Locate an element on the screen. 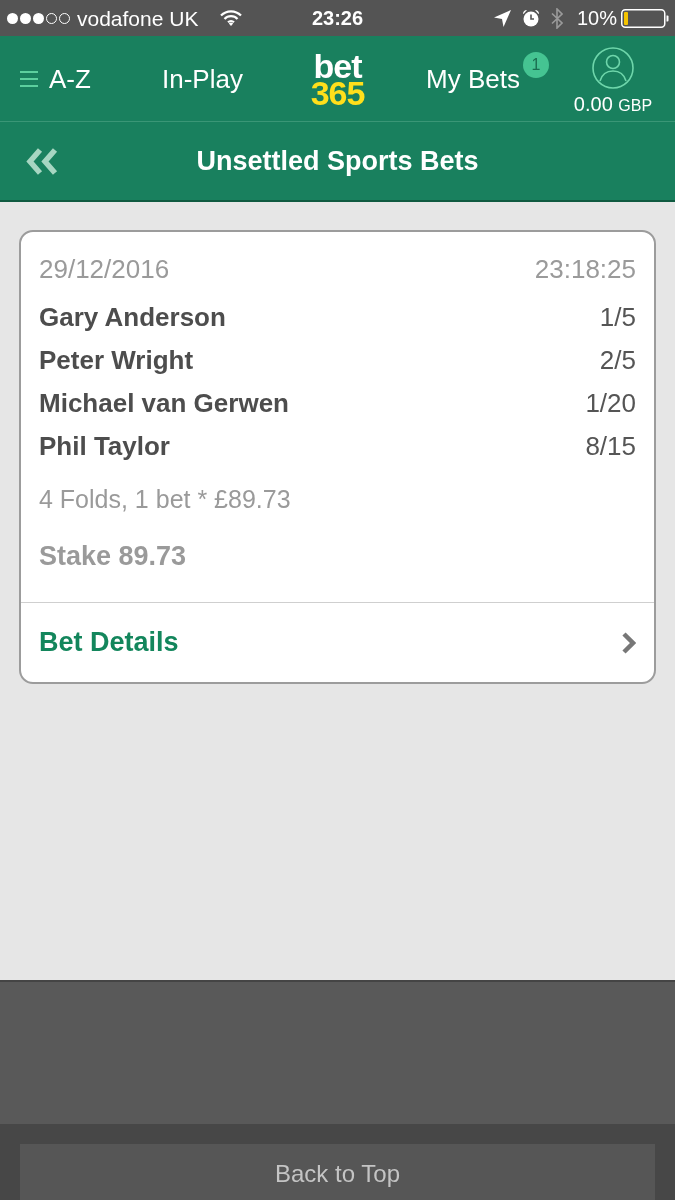 This screenshot has width=675, height=1200. selection-odds: 1/20 is located at coordinates (610, 403).